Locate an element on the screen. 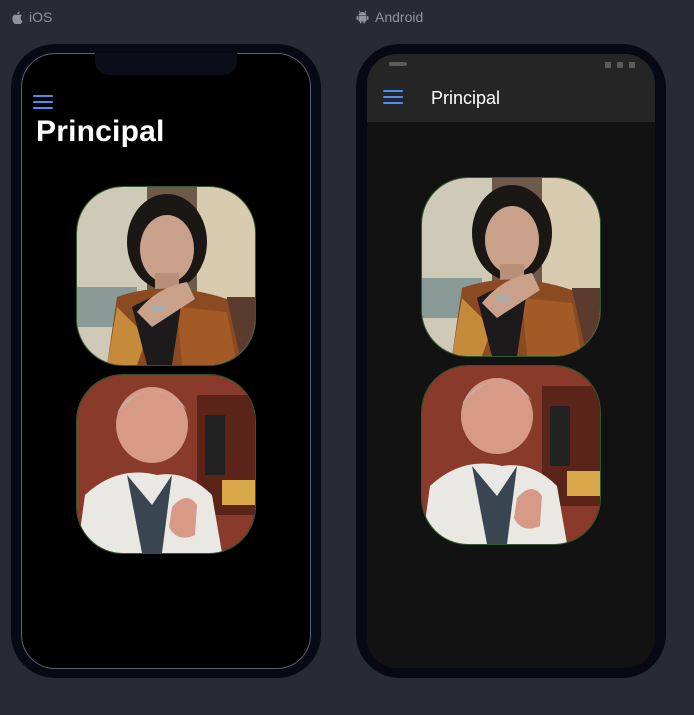  apple-icon is located at coordinates (17, 17).